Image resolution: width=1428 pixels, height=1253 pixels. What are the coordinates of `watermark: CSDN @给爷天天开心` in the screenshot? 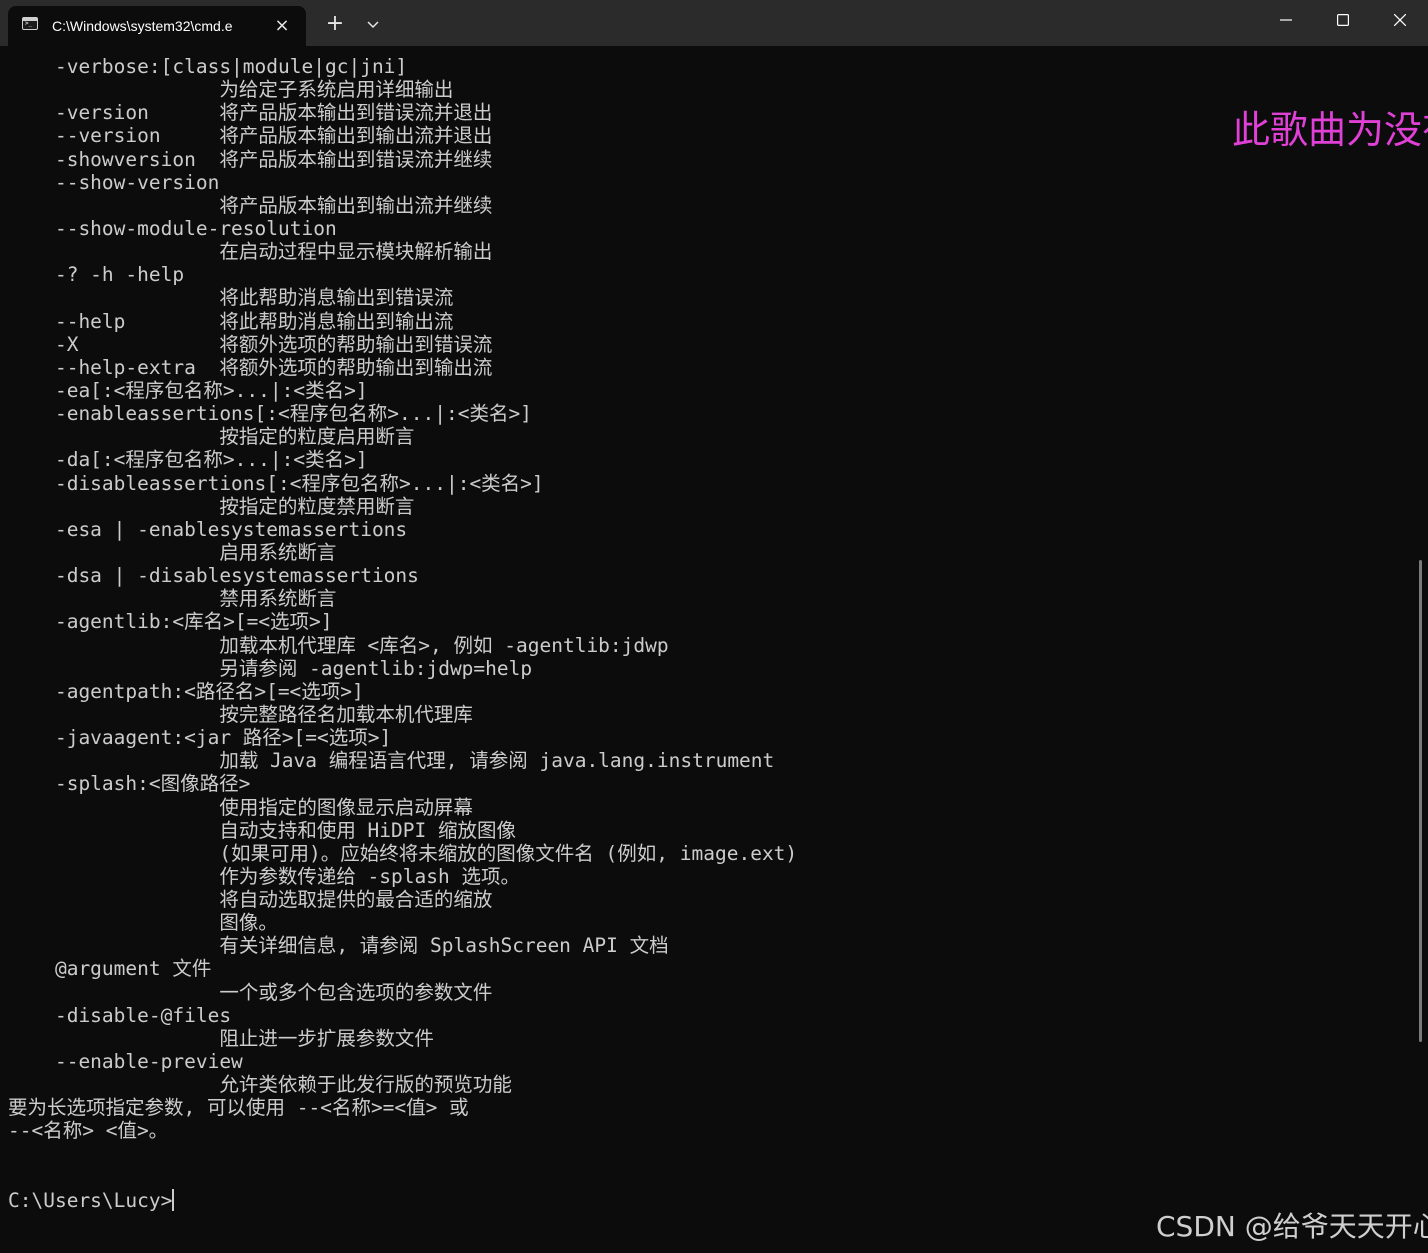 It's located at (1292, 1226).